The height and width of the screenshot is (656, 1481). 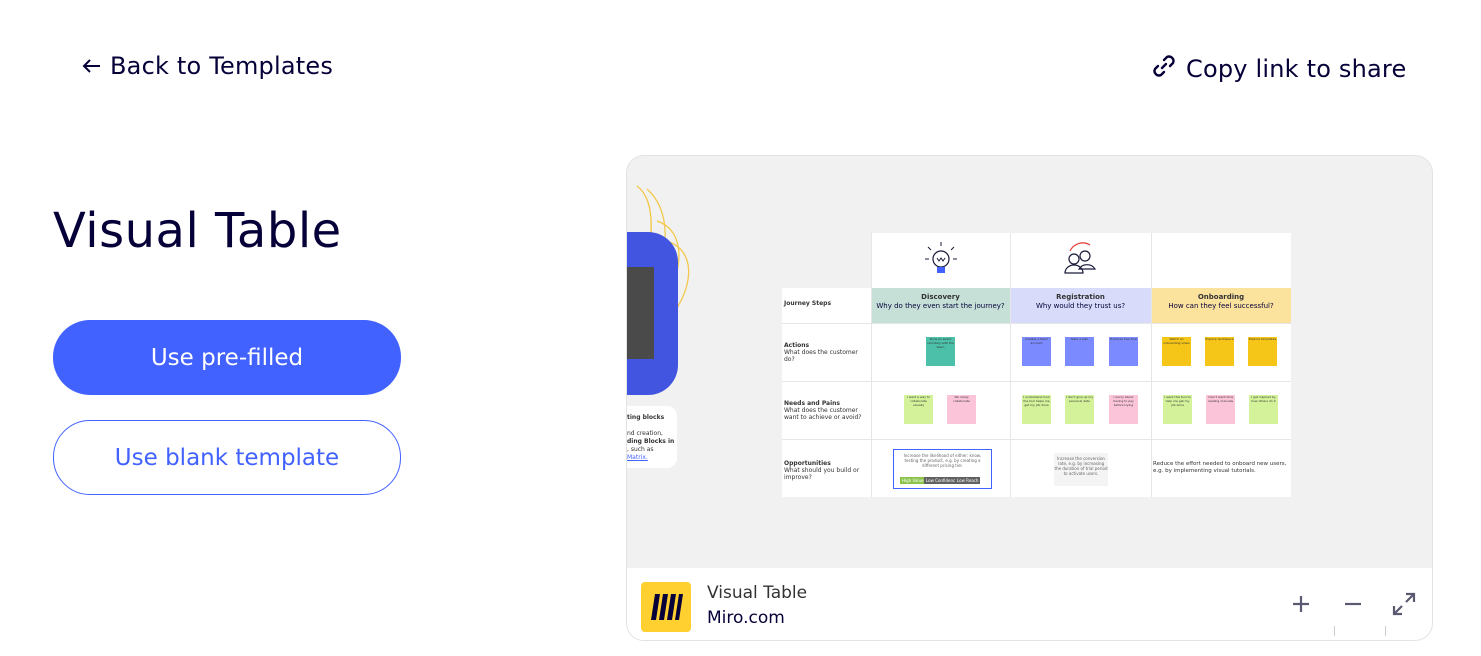 What do you see at coordinates (812, 403) in the screenshot?
I see `row-title: Needs and Pains` at bounding box center [812, 403].